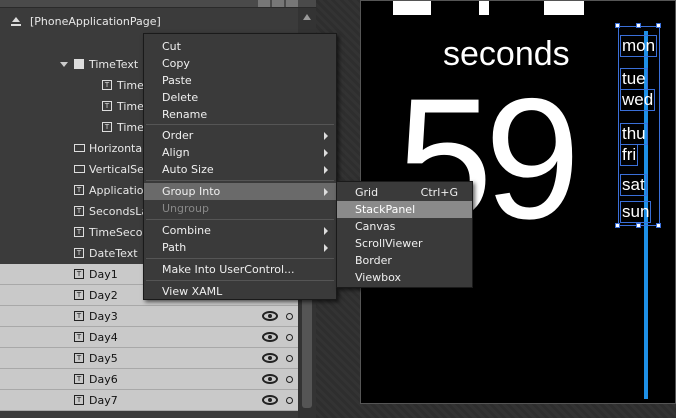 Image resolution: width=676 pixels, height=418 pixels. What do you see at coordinates (404, 277) in the screenshot?
I see `submenu-item-viewbox: Viewbox` at bounding box center [404, 277].